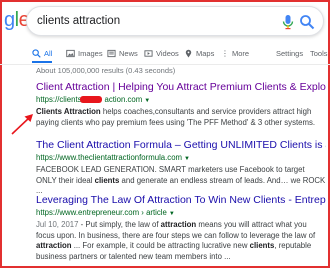  What do you see at coordinates (22, 124) in the screenshot?
I see `red-annotation-arrow` at bounding box center [22, 124].